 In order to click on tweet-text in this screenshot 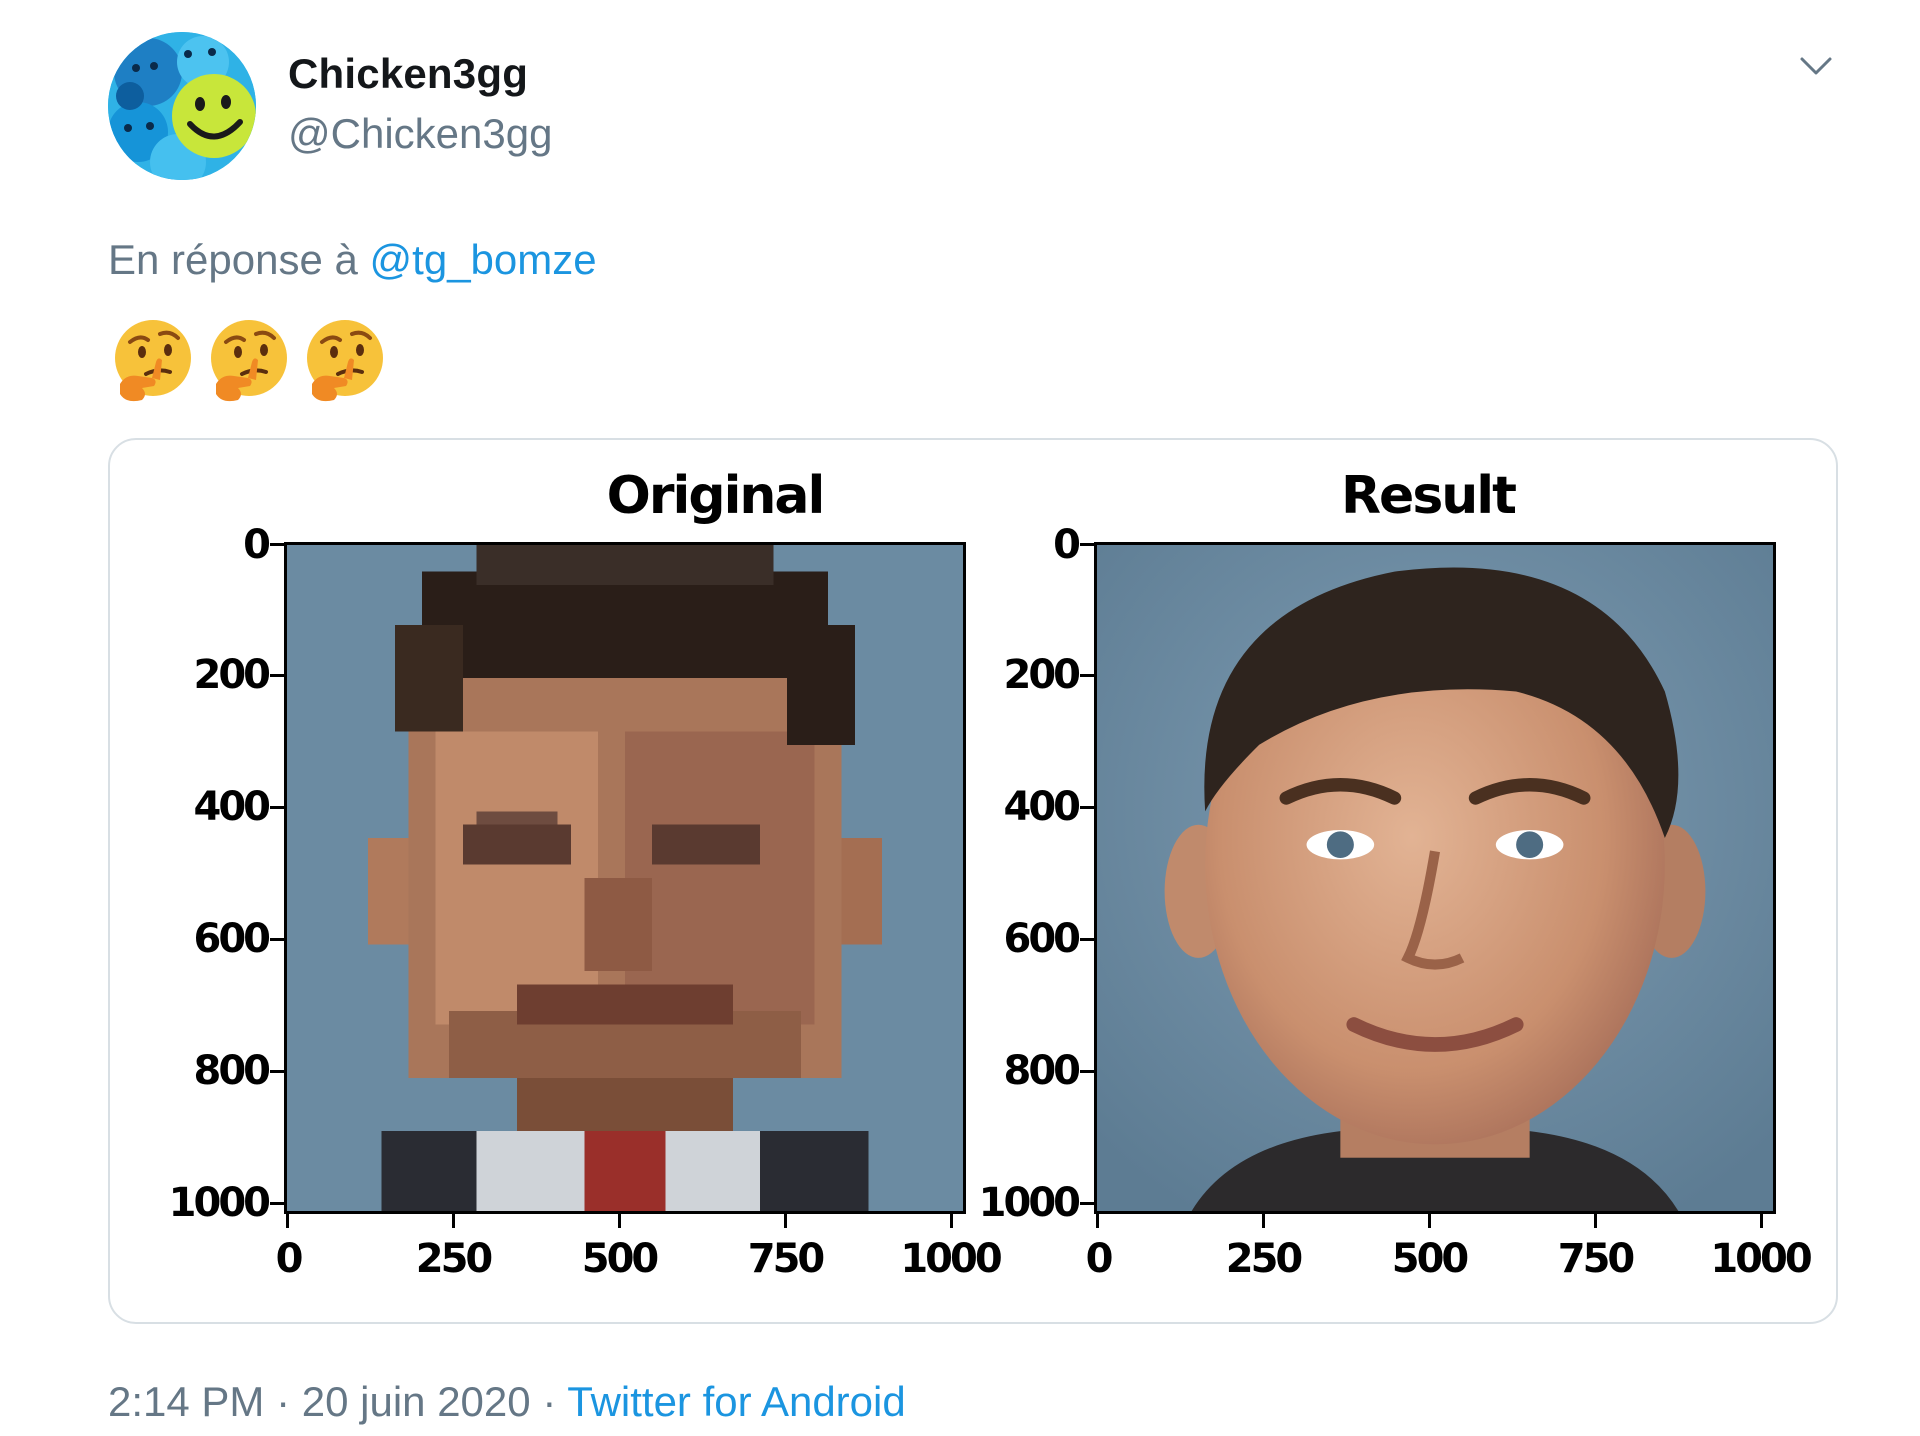, I will do `click(249, 361)`.